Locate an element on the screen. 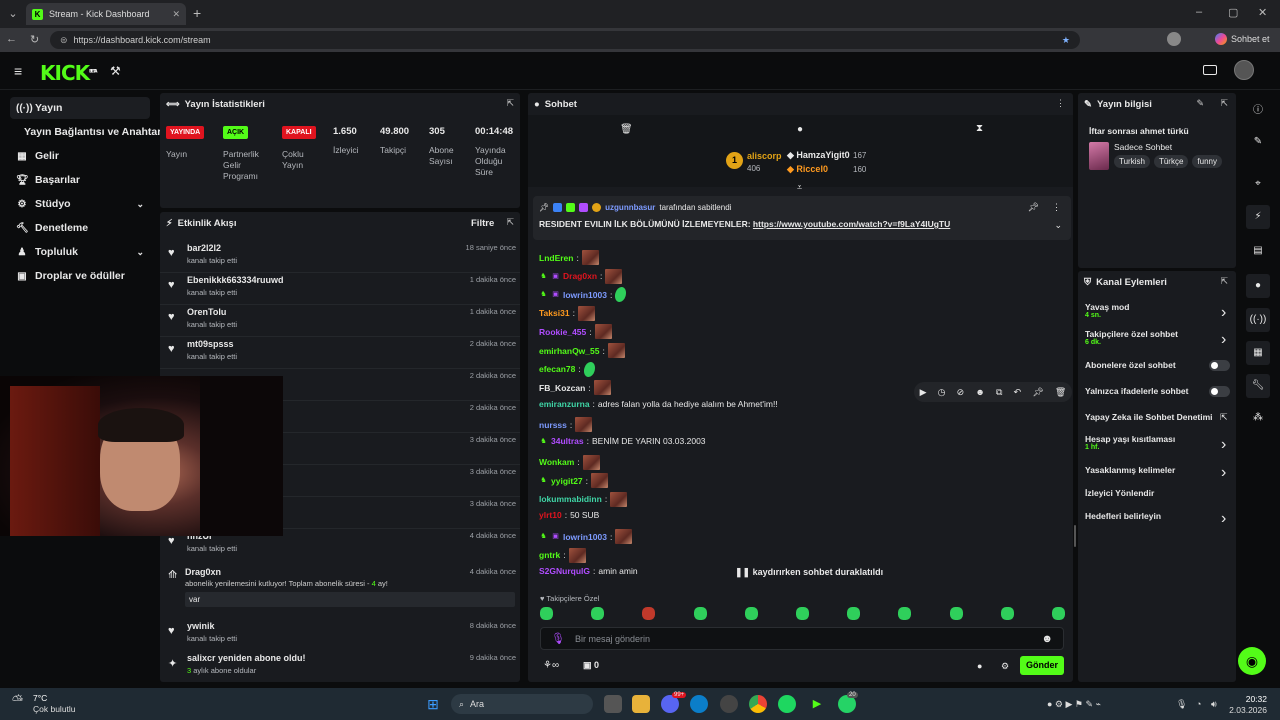  tag-chip: funny is located at coordinates (1207, 161).